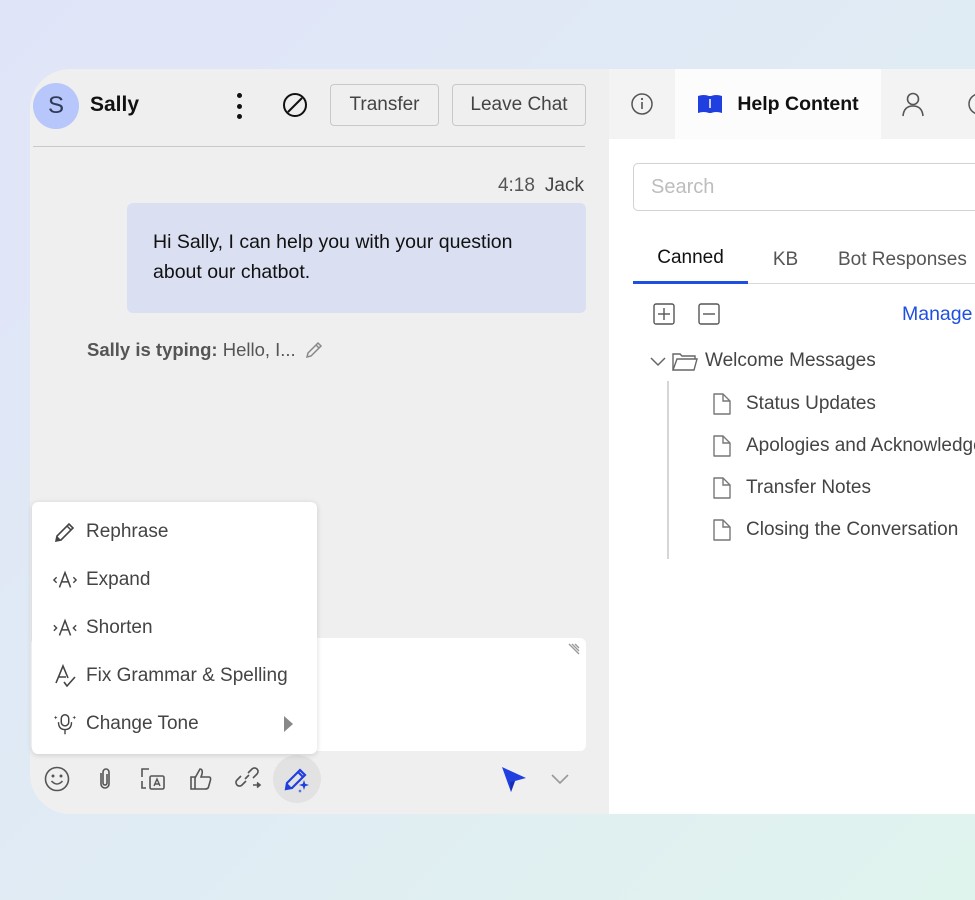  What do you see at coordinates (852, 529) in the screenshot?
I see `tree-item-label: Closing the Conversation` at bounding box center [852, 529].